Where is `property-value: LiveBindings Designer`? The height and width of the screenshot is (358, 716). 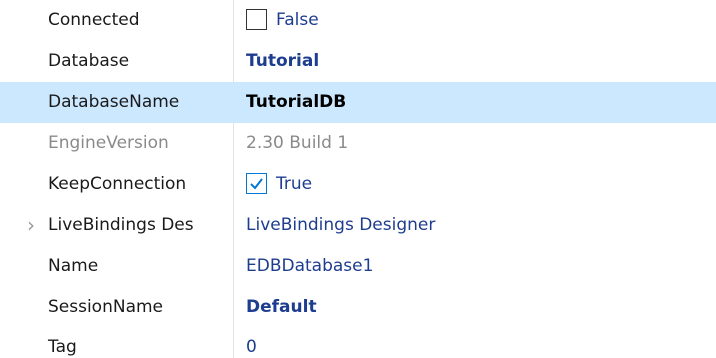
property-value: LiveBindings Designer is located at coordinates (341, 225).